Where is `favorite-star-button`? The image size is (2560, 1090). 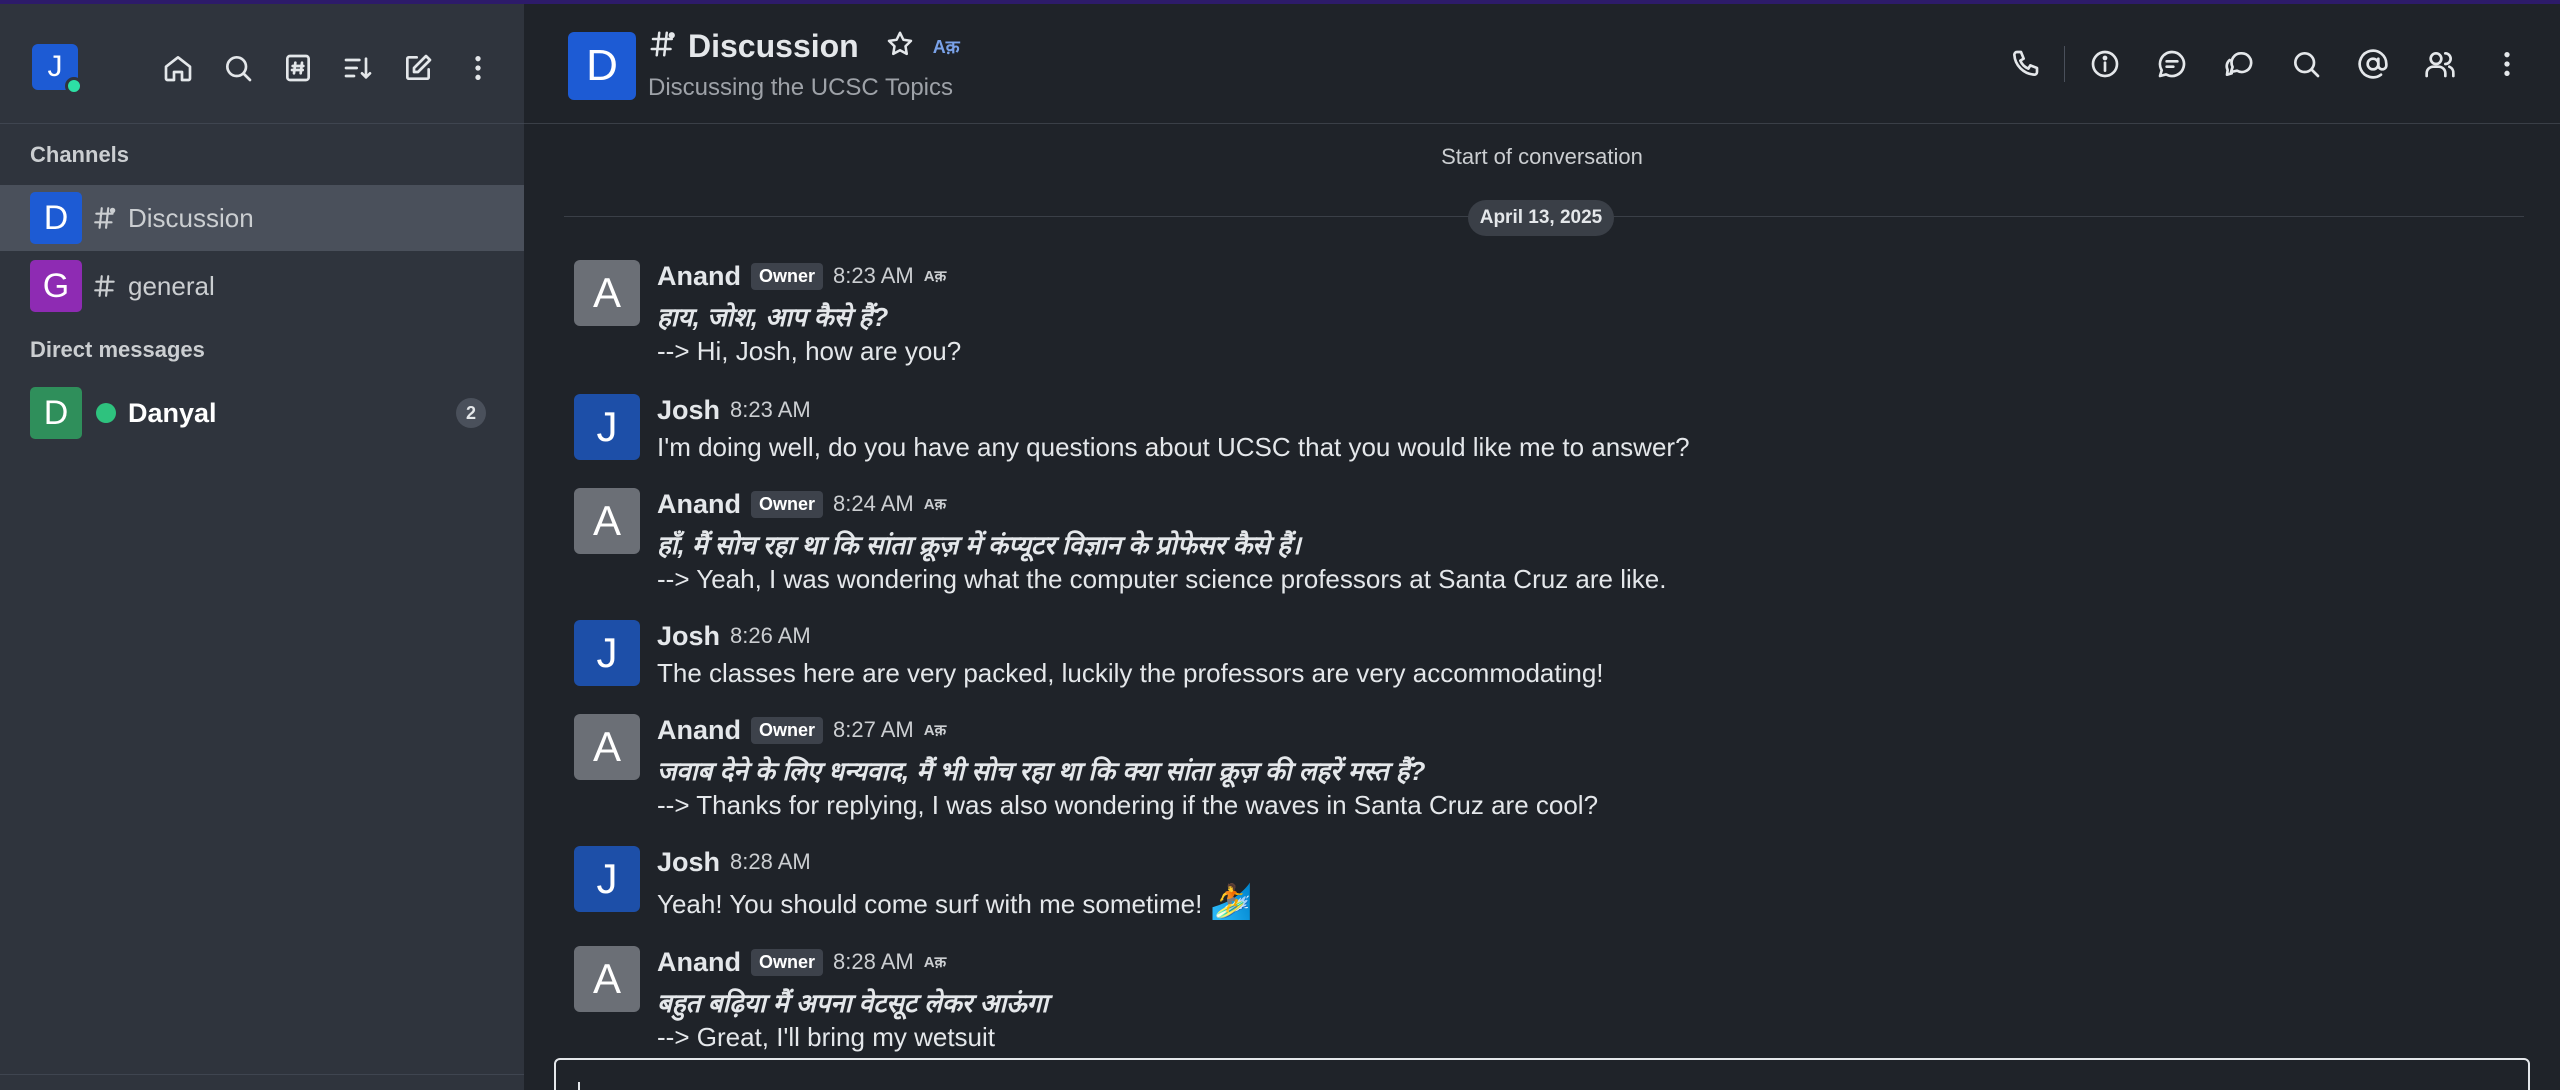 favorite-star-button is located at coordinates (900, 46).